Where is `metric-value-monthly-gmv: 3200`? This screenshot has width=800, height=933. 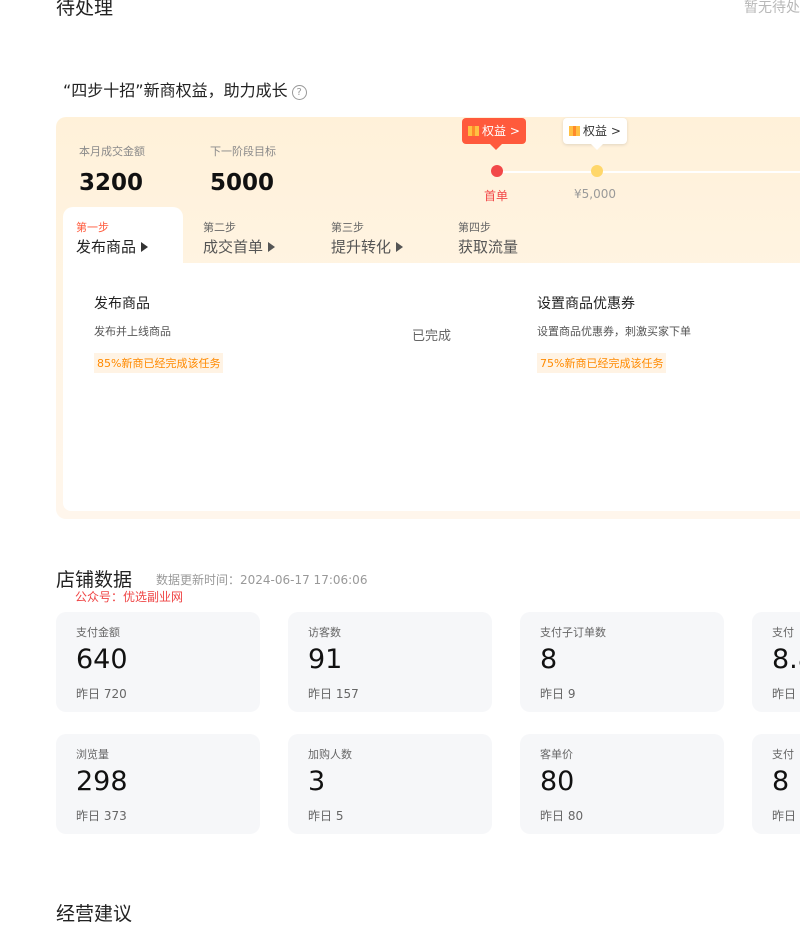
metric-value-monthly-gmv: 3200 is located at coordinates (111, 183).